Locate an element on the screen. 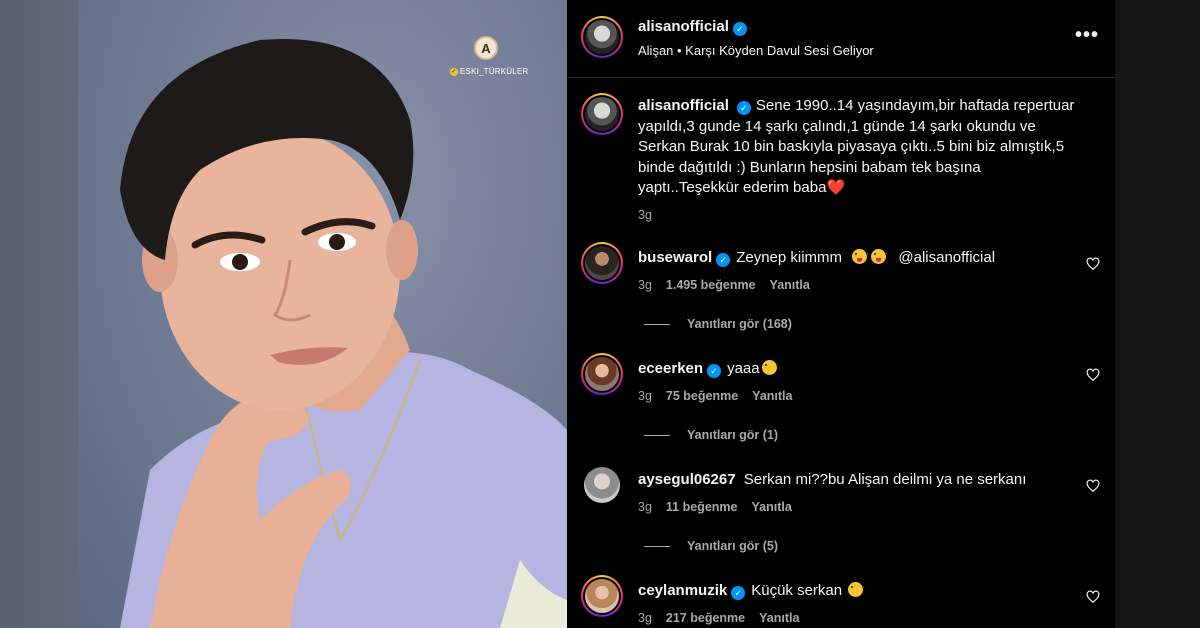  watermark-handle: ✓ ESKI_TÜRKÜLER is located at coordinates (489, 71).